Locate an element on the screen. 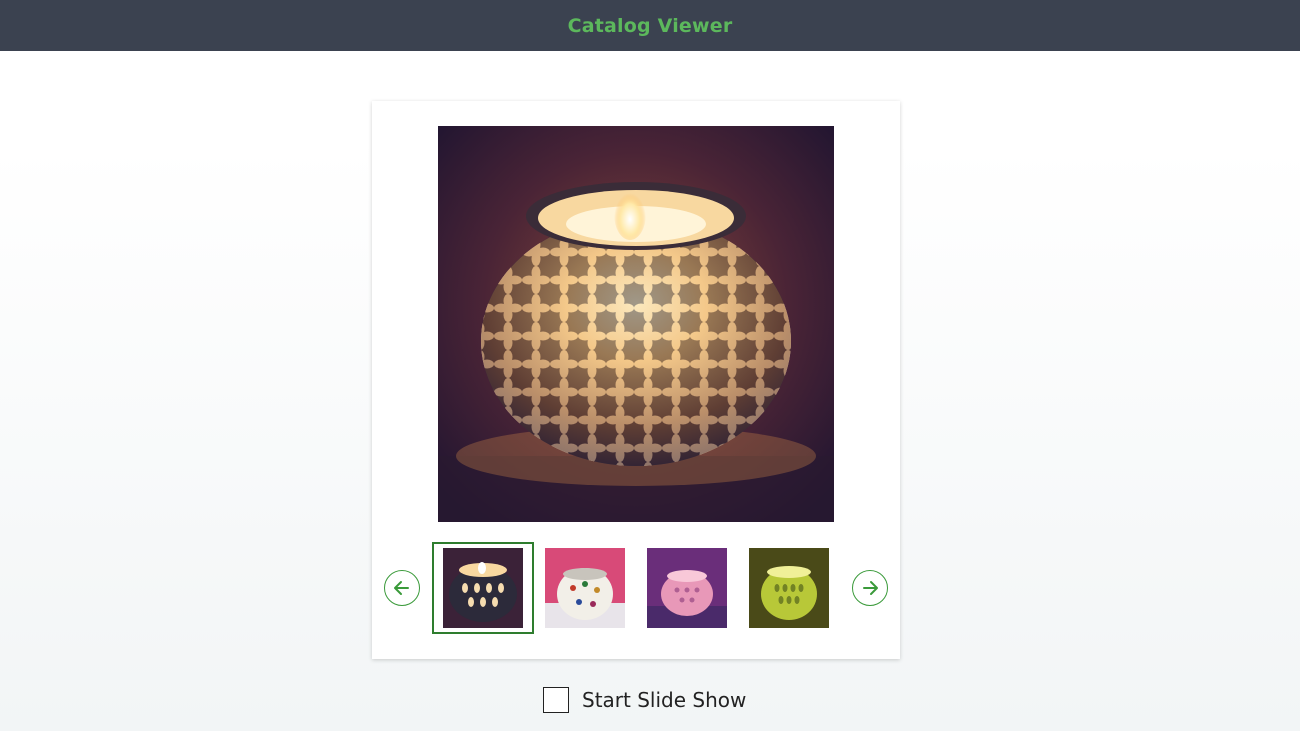 The image size is (1300, 731). slideshow-toggle: Start Slide Show is located at coordinates (644, 700).